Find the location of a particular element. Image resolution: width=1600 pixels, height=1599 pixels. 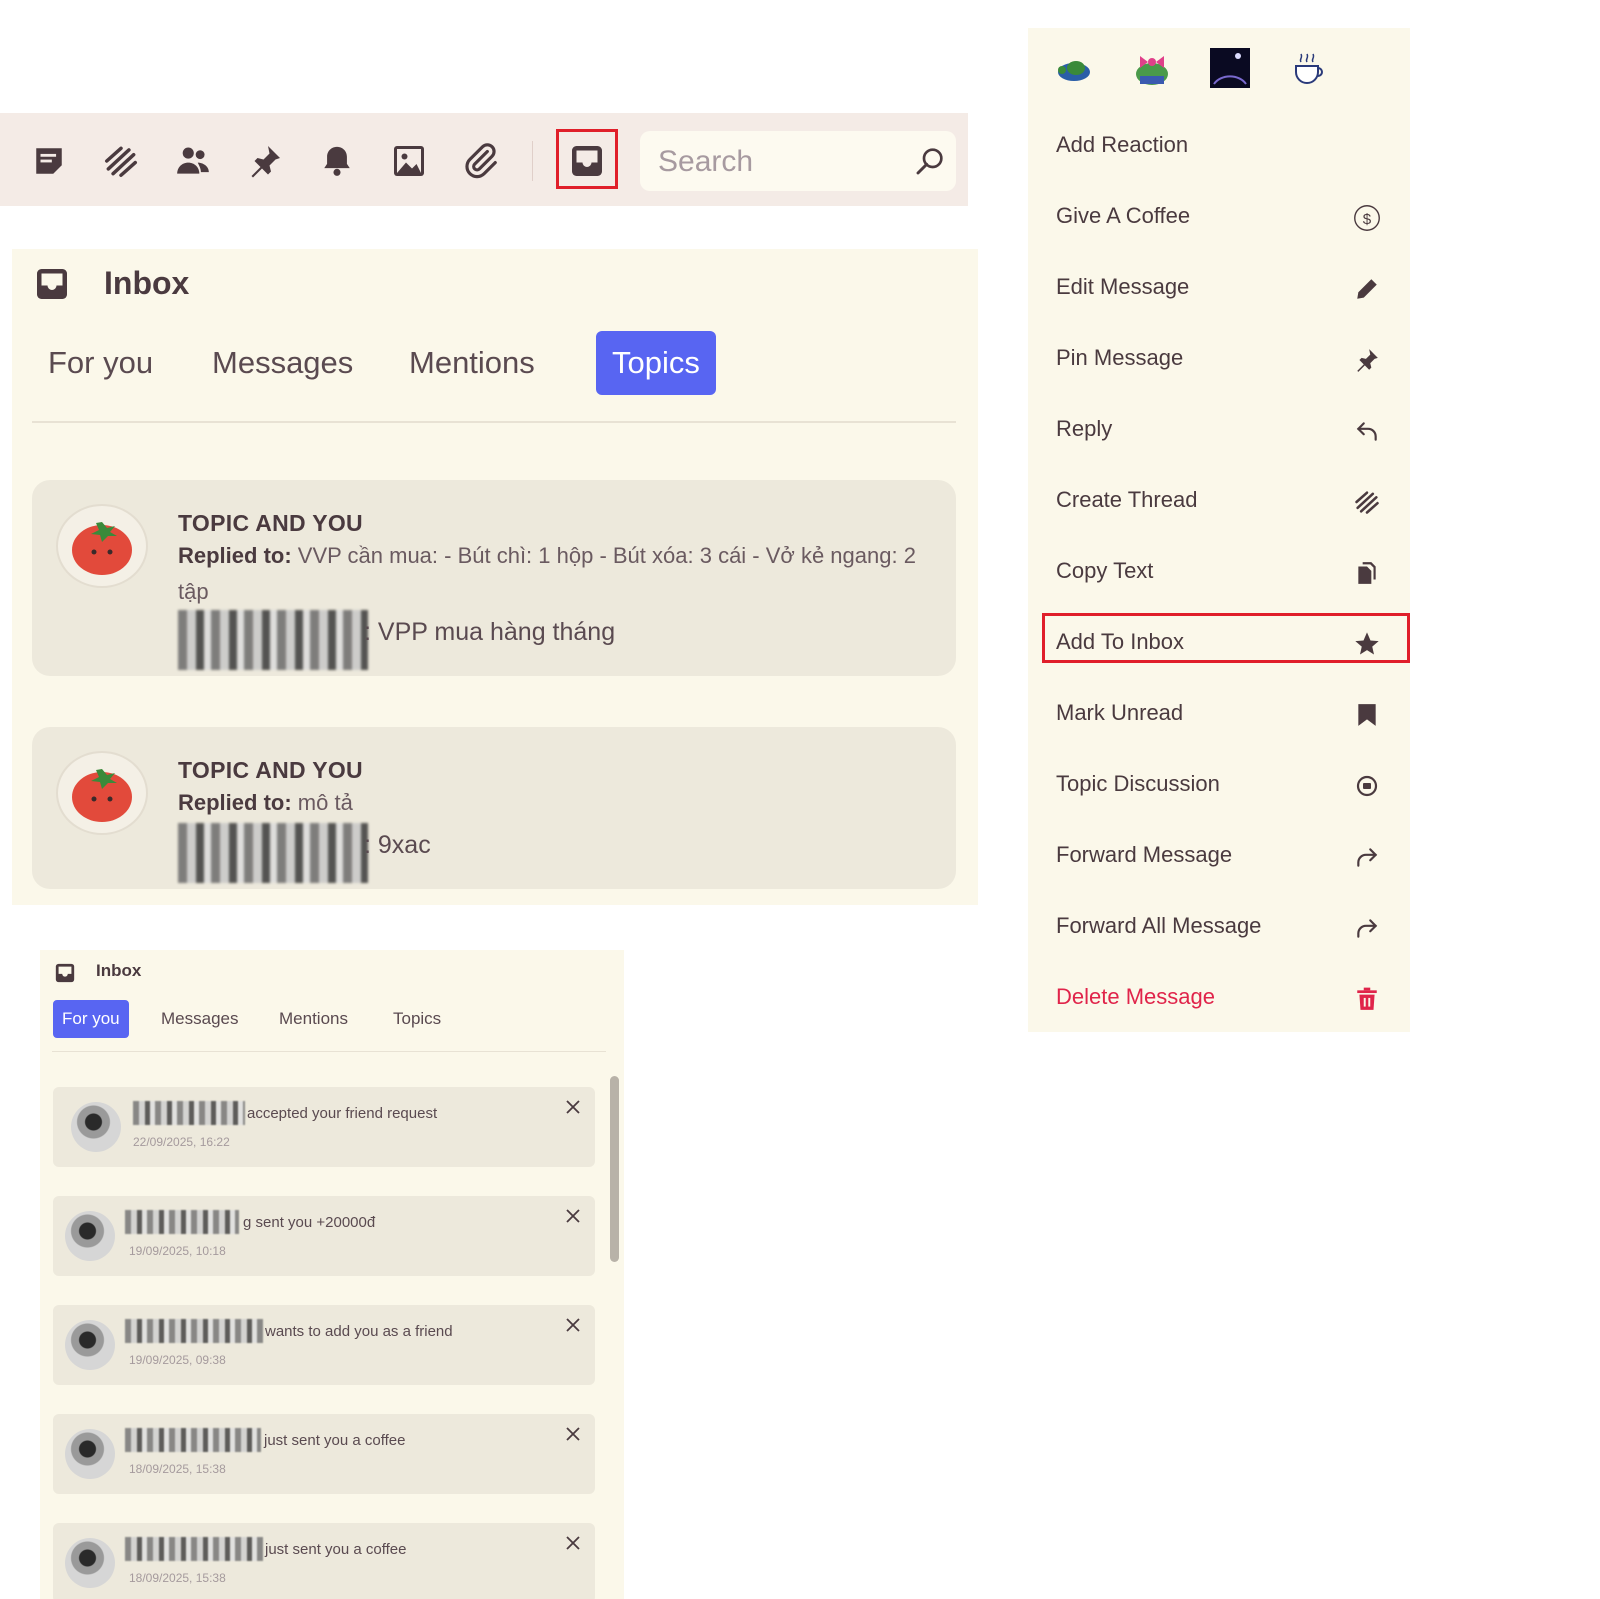

menu-copy-text: Copy Text is located at coordinates (1219, 573).